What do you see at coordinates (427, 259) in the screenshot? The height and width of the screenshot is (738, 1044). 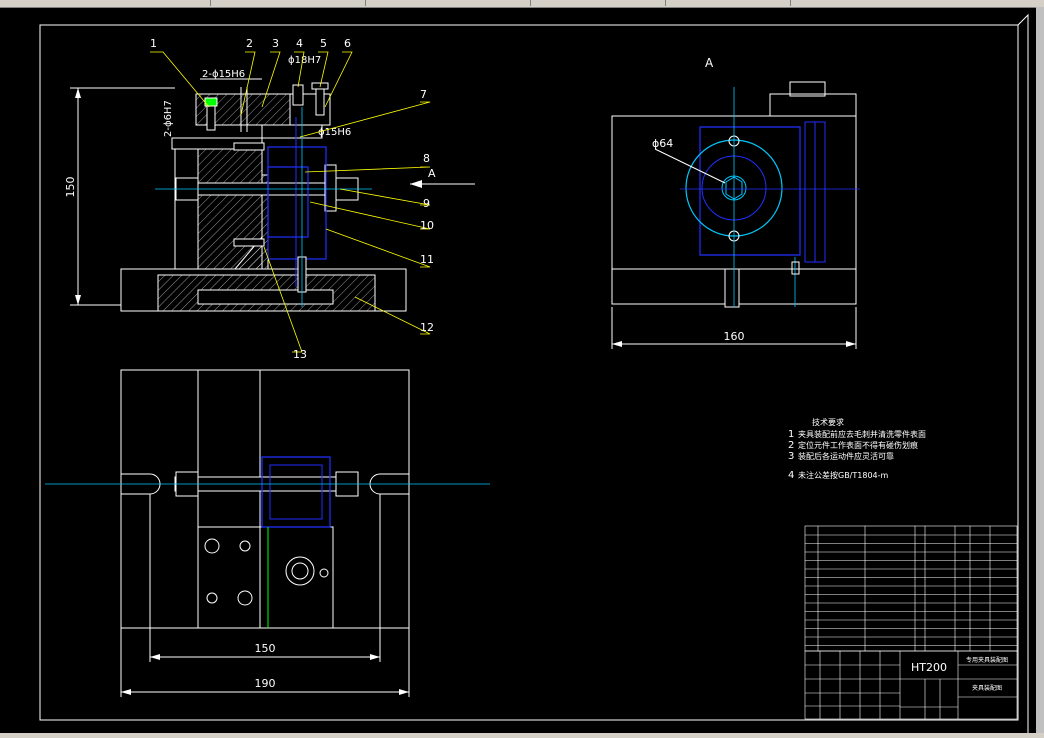 I see `callout-11: 11` at bounding box center [427, 259].